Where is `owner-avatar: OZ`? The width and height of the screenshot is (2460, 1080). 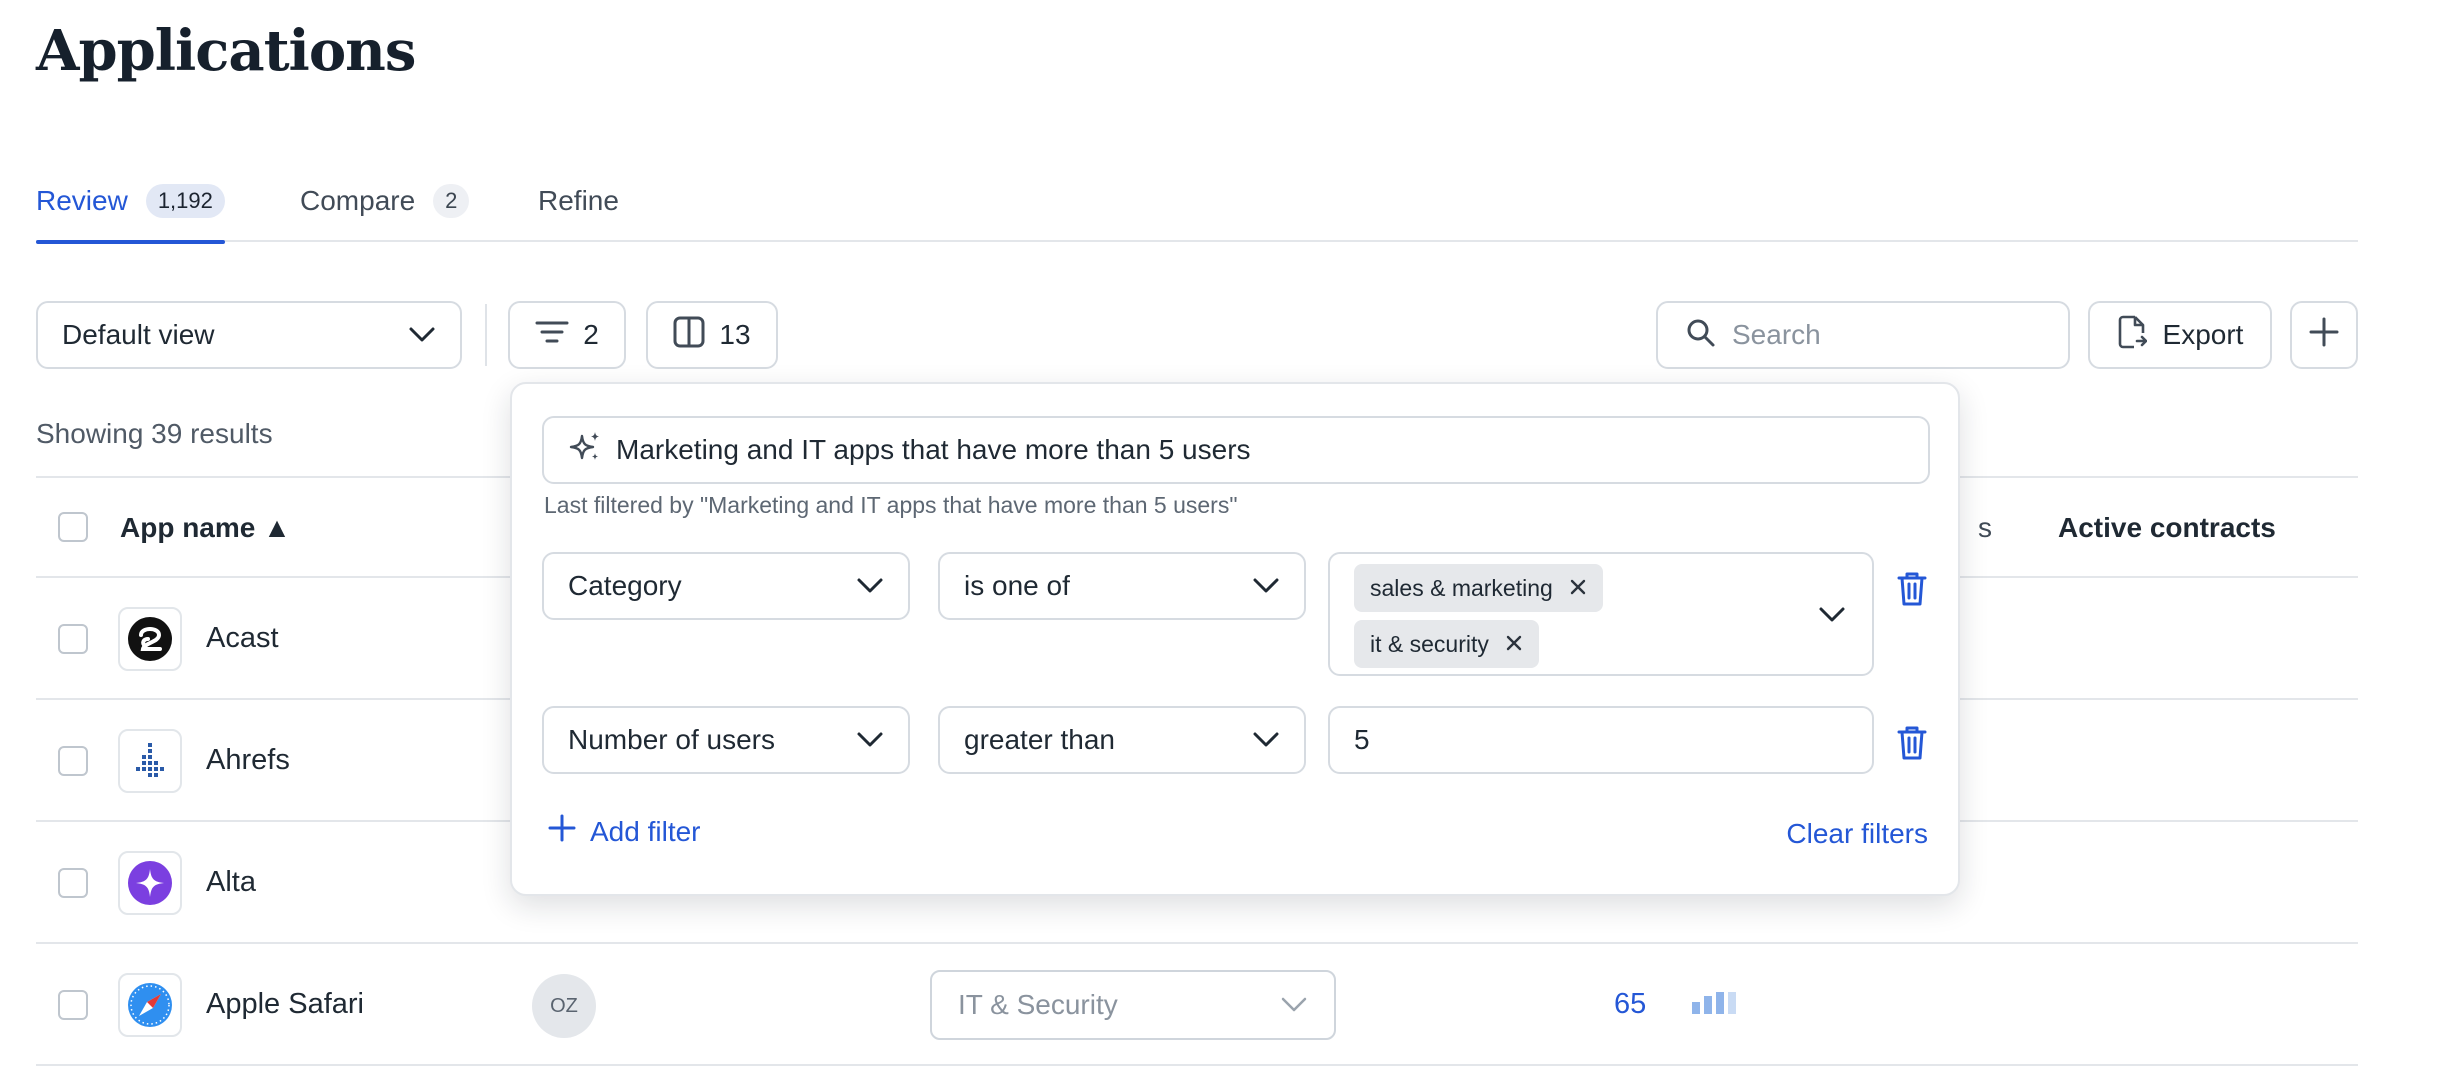
owner-avatar: OZ is located at coordinates (564, 1006).